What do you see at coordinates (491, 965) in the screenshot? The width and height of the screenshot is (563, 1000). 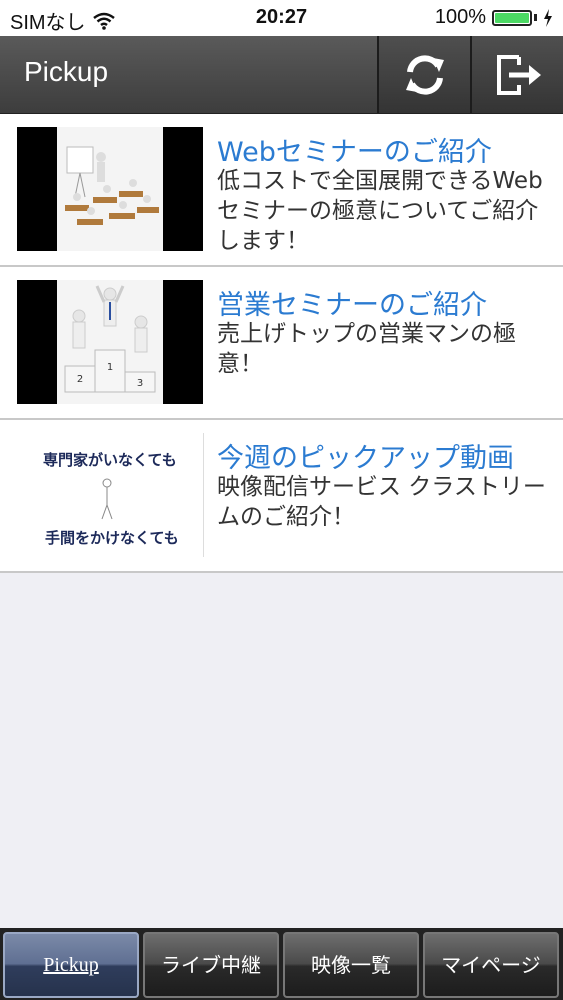 I see `tab-mypage: マイページ` at bounding box center [491, 965].